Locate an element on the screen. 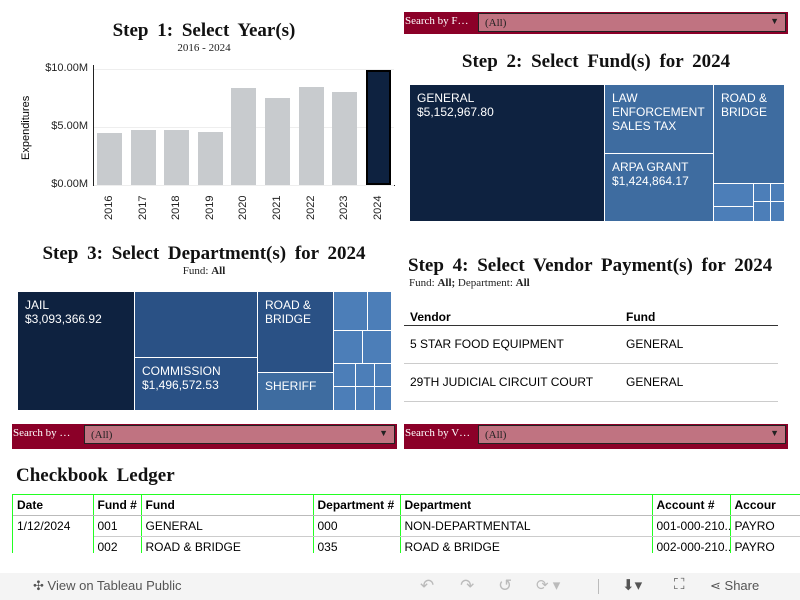 The height and width of the screenshot is (600, 800). fund-tile-arpa: ARPA GRANT $1,424,864.17 is located at coordinates (659, 187).